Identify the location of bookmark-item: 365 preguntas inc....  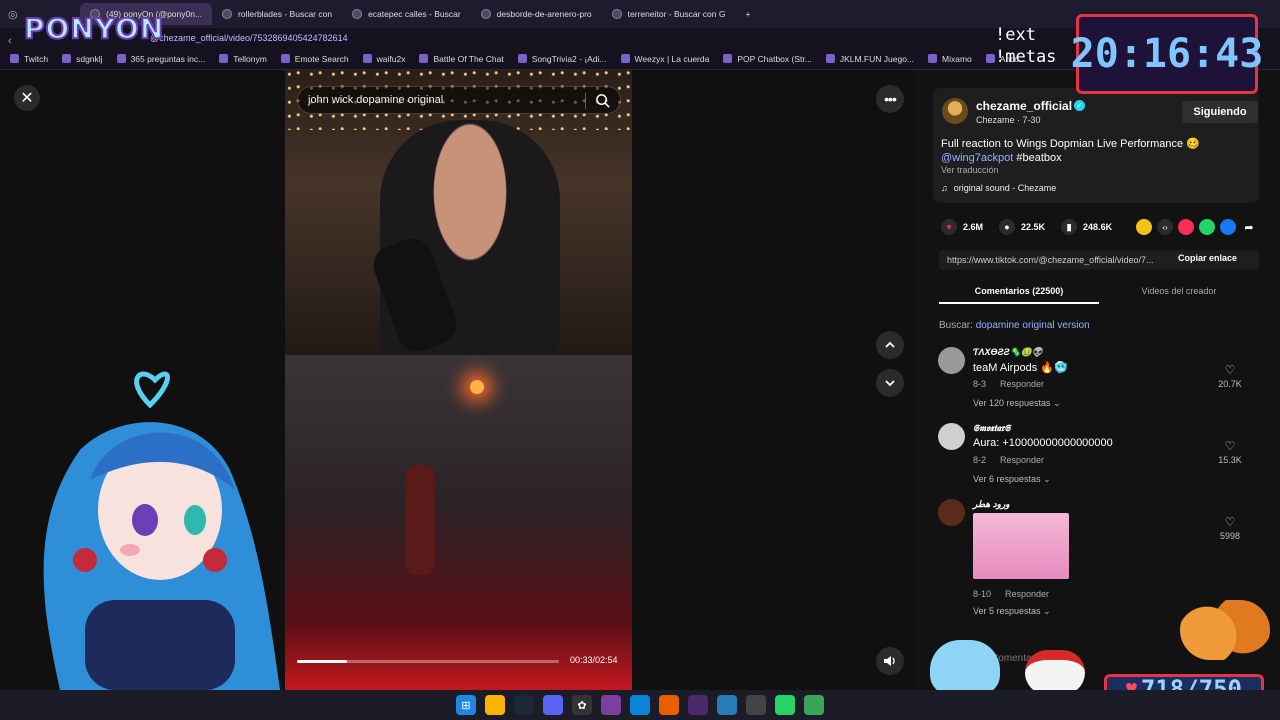
(160, 59).